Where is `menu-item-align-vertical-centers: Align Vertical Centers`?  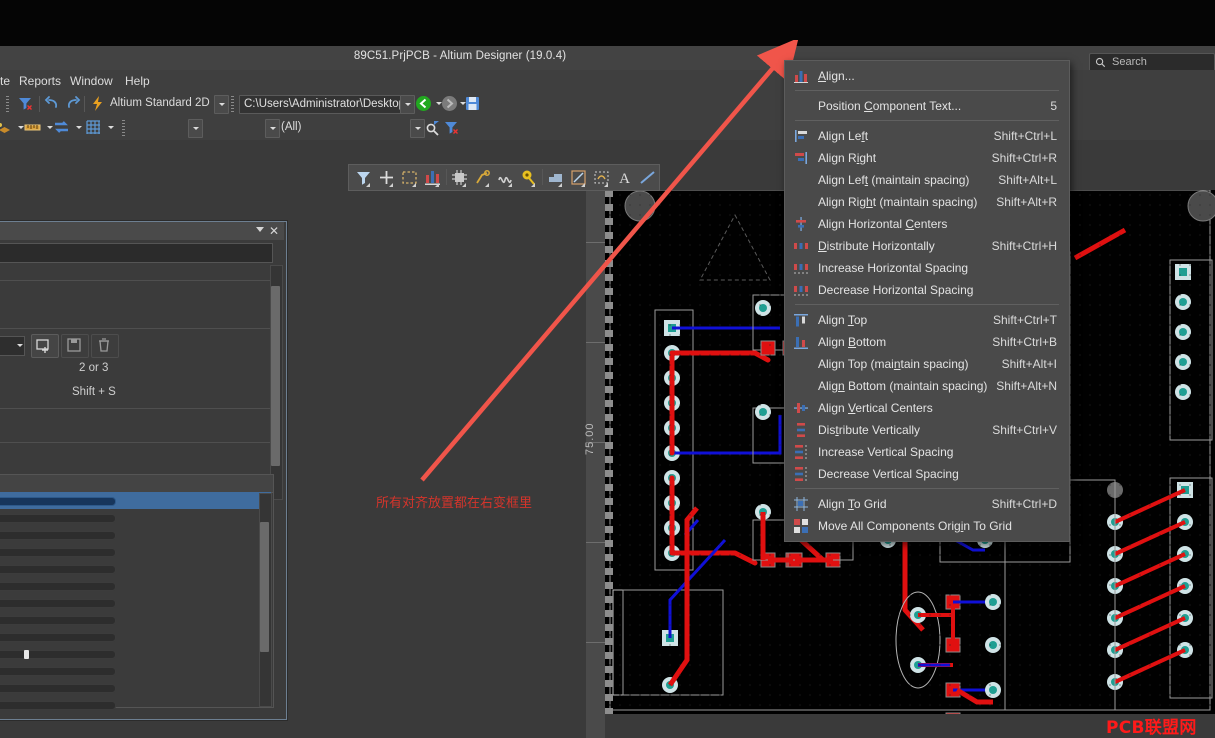
menu-item-align-vertical-centers: Align Vertical Centers is located at coordinates (927, 408).